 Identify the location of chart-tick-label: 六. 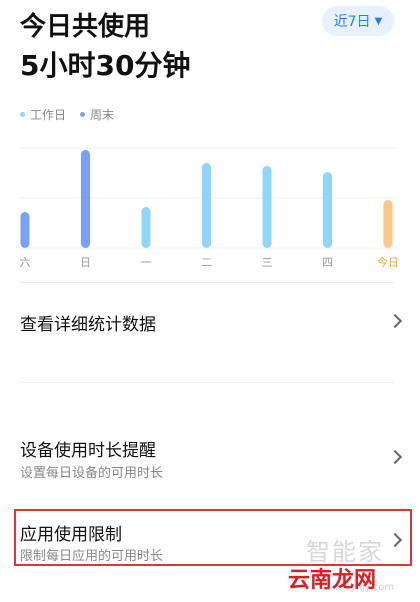
(25, 262).